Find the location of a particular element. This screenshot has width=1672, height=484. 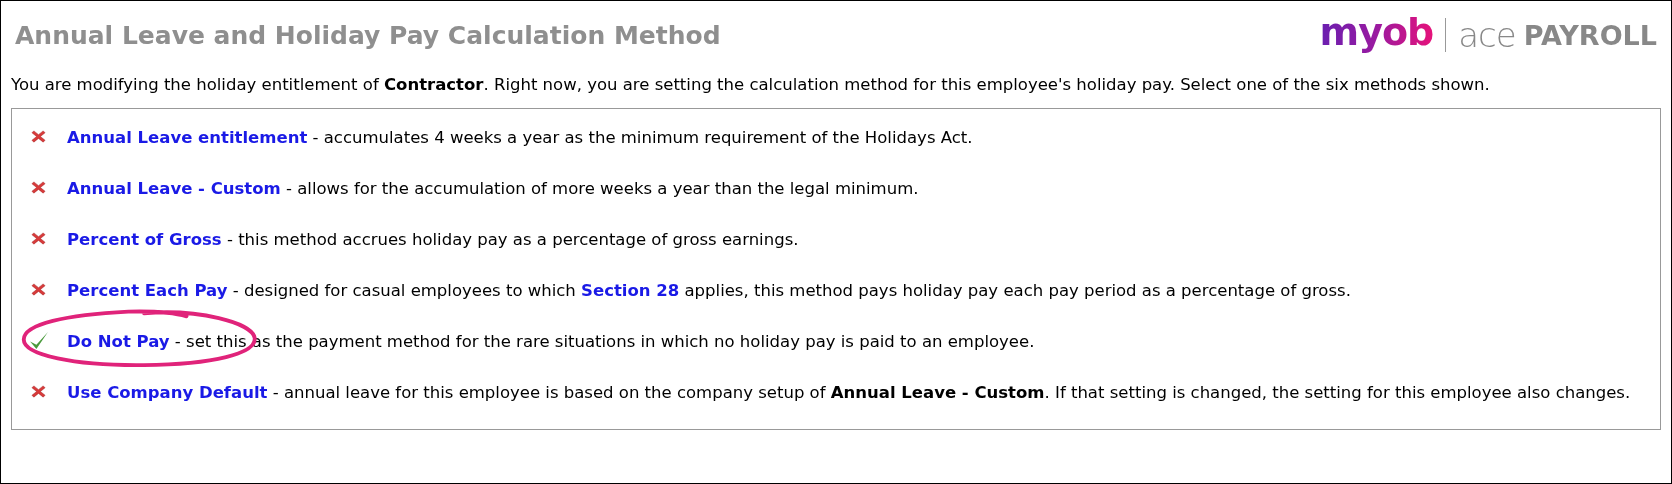

method-description: Use Company Default - annual leave for this employee is based on the company setup of Annual Leave - Custom. If that setting is changed, the setting for this employee also changes. is located at coordinates (849, 393).